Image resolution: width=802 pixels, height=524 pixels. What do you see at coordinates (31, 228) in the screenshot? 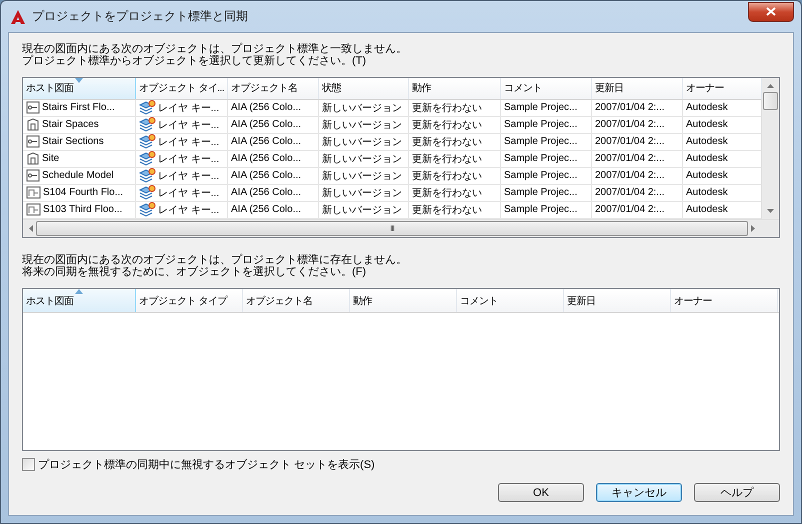
I see `scroll-left-icon` at bounding box center [31, 228].